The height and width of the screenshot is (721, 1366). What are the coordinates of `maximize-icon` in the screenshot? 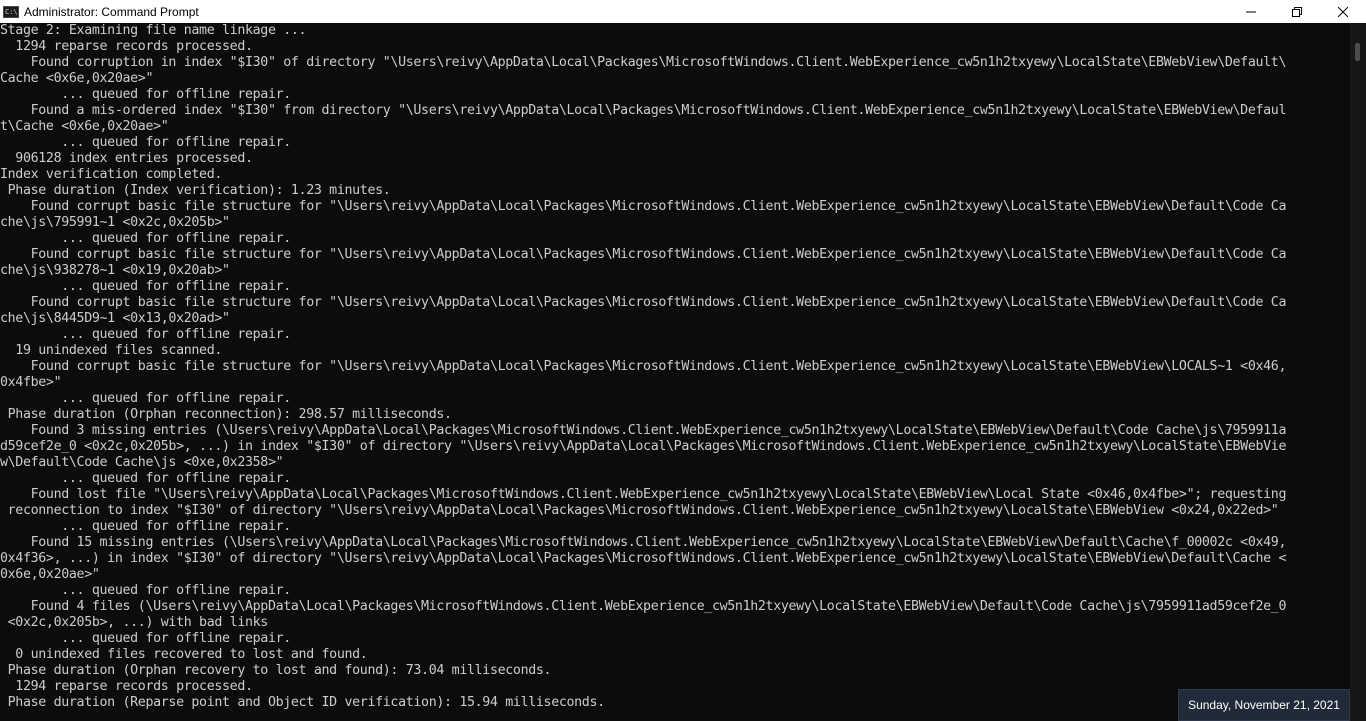 It's located at (1297, 11).